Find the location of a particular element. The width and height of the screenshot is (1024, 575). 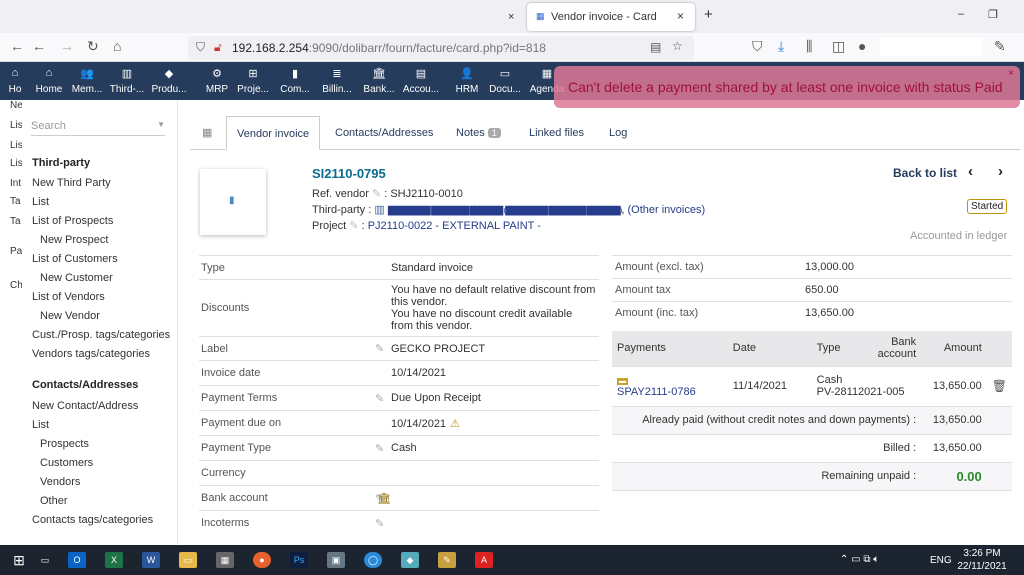

paint-icon: ✎ is located at coordinates (447, 560).